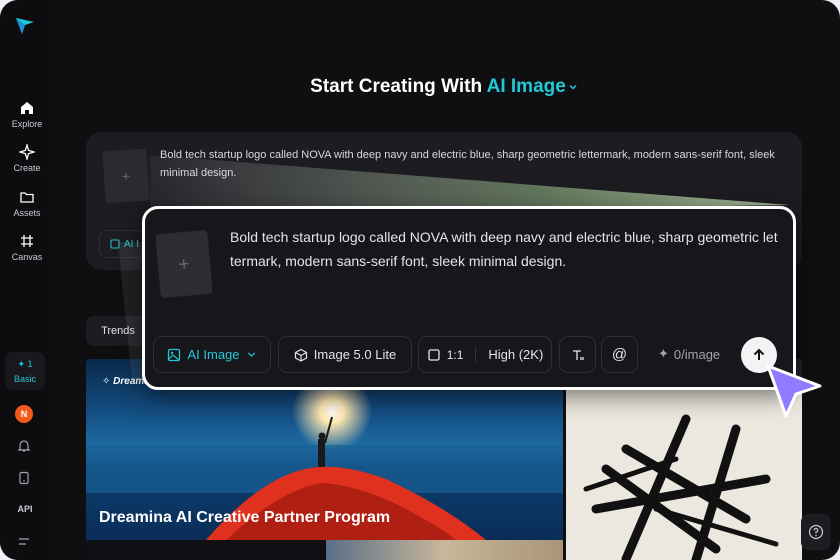 The width and height of the screenshot is (840, 560). Describe the element at coordinates (485, 354) in the screenshot. I see `ratio-quality-selector: 1:1 High (2K)` at that location.